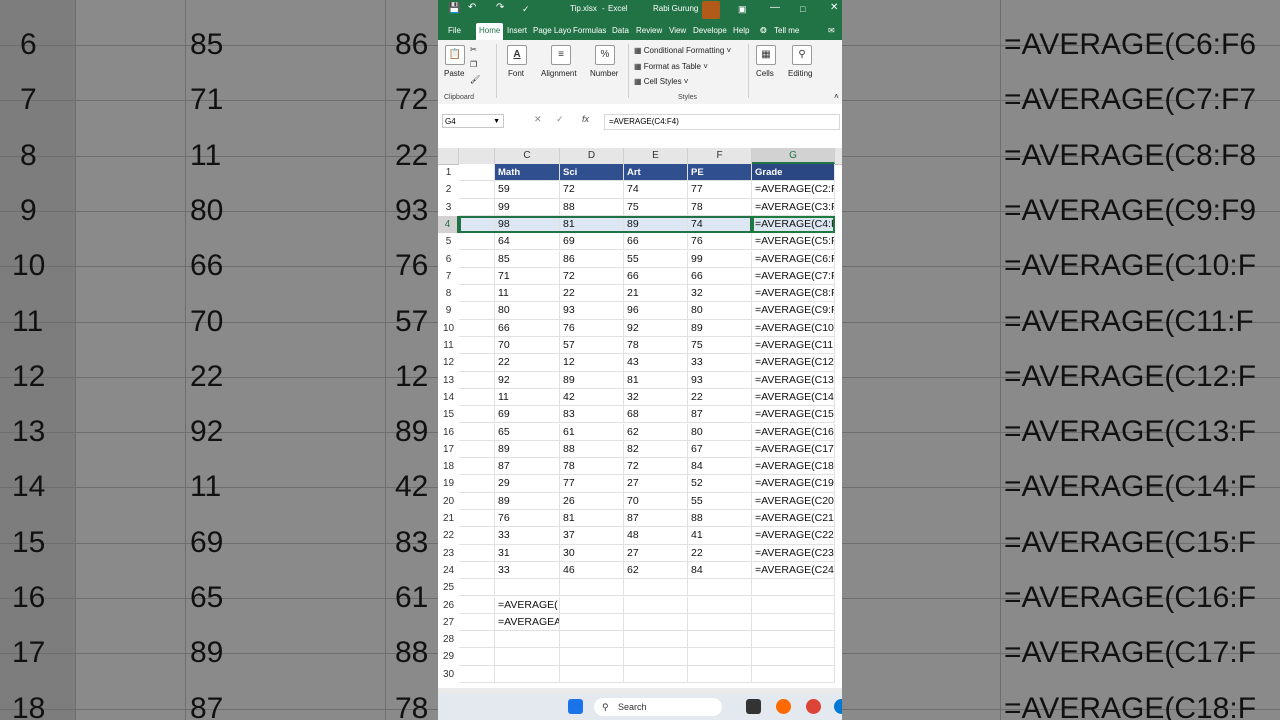 The image size is (1280, 720). I want to click on file-explorer-icon, so click(753, 706).